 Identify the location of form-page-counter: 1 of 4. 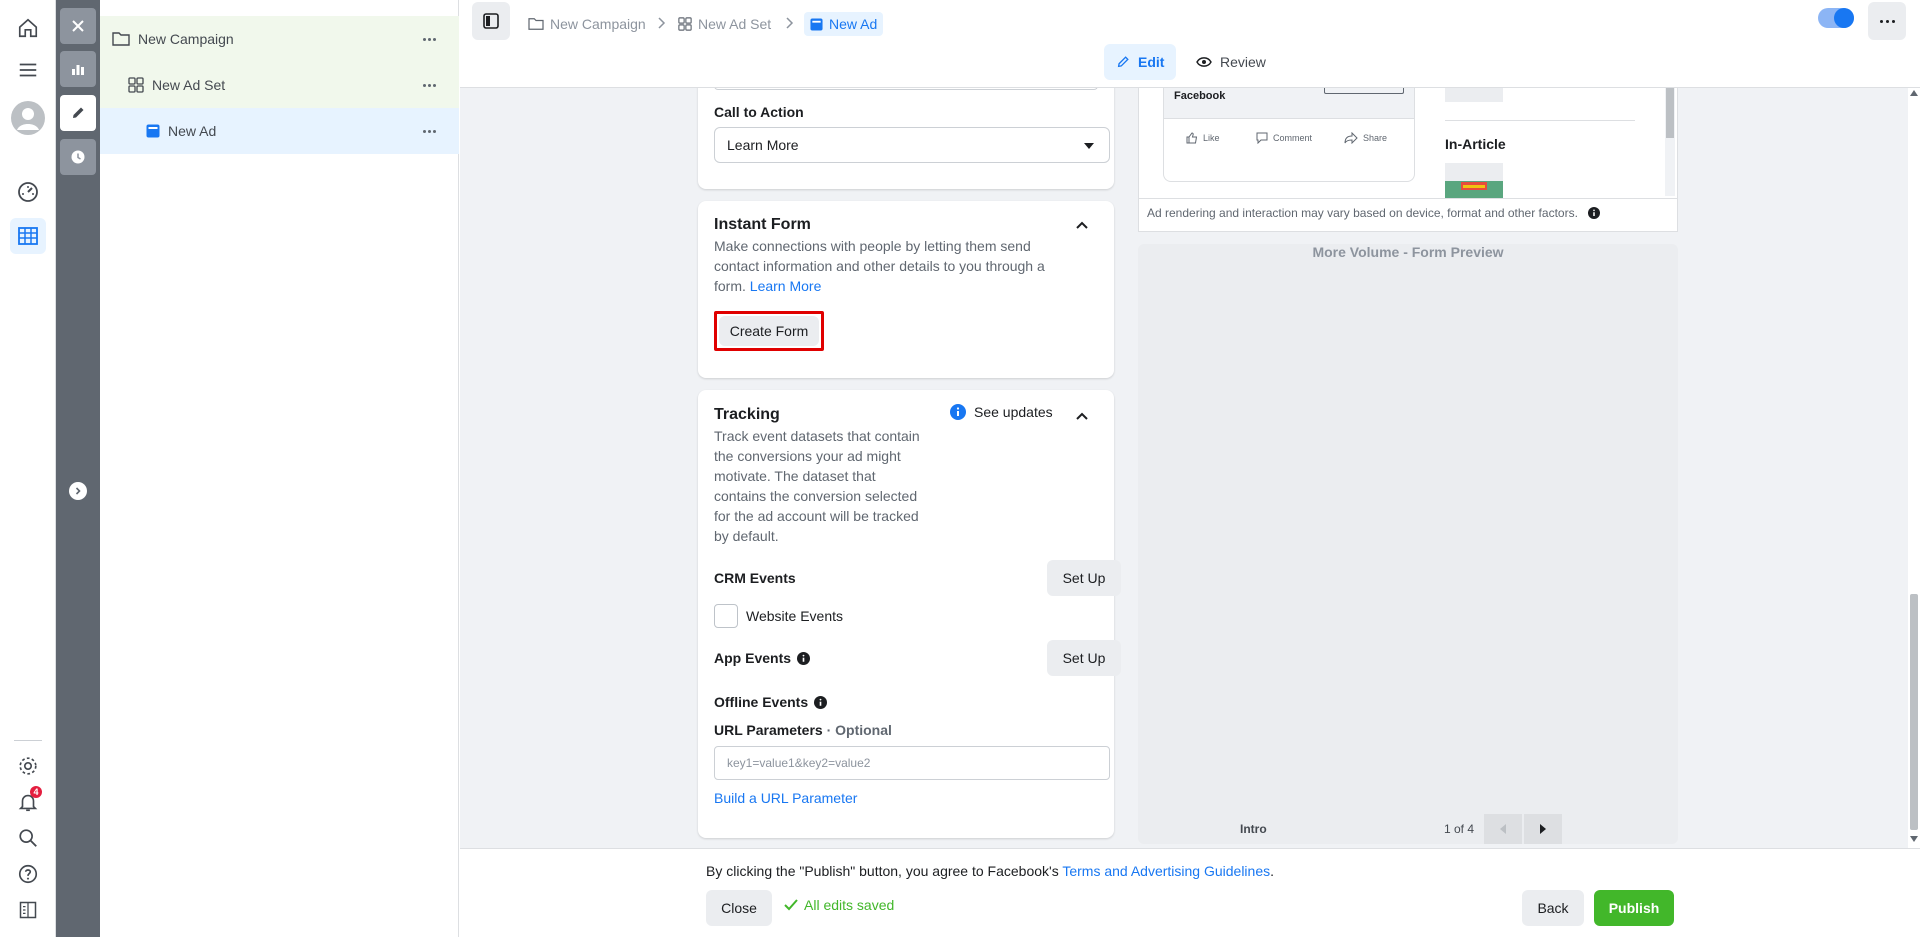
(1459, 829).